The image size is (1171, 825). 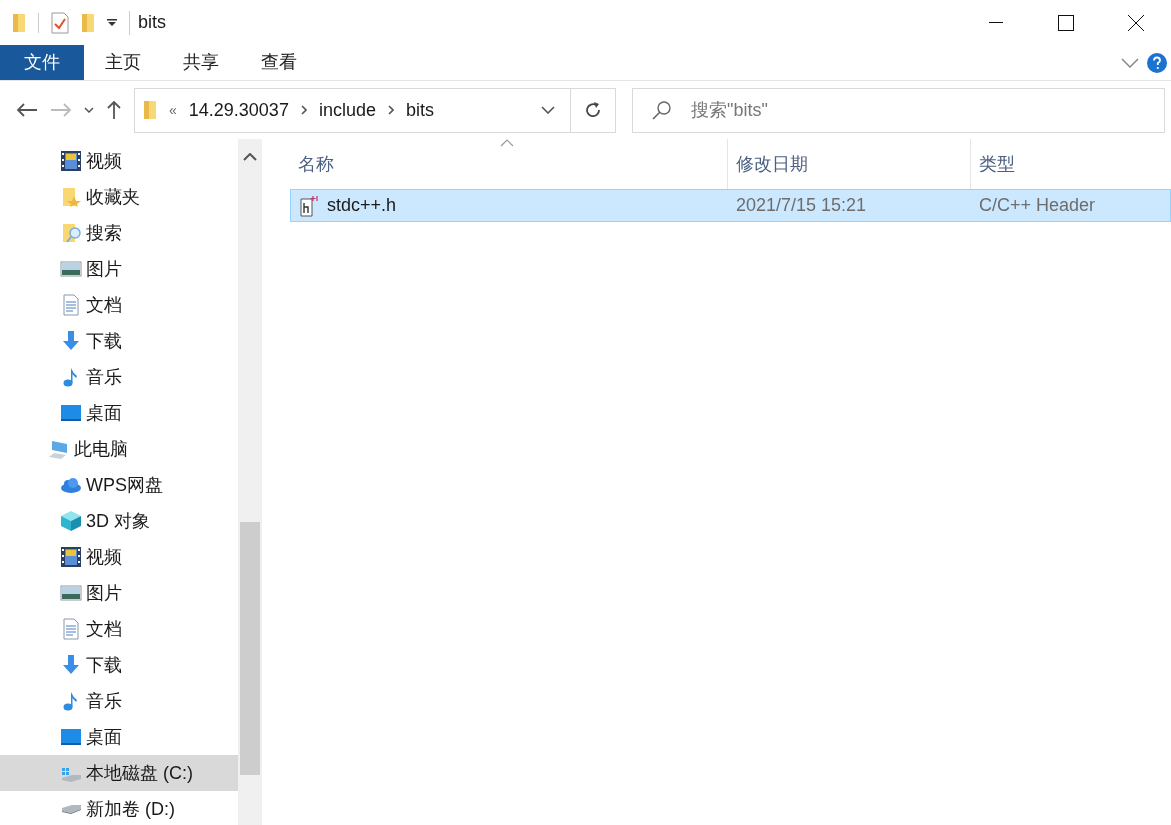 What do you see at coordinates (119, 521) in the screenshot?
I see `nav-item: 3D 对象` at bounding box center [119, 521].